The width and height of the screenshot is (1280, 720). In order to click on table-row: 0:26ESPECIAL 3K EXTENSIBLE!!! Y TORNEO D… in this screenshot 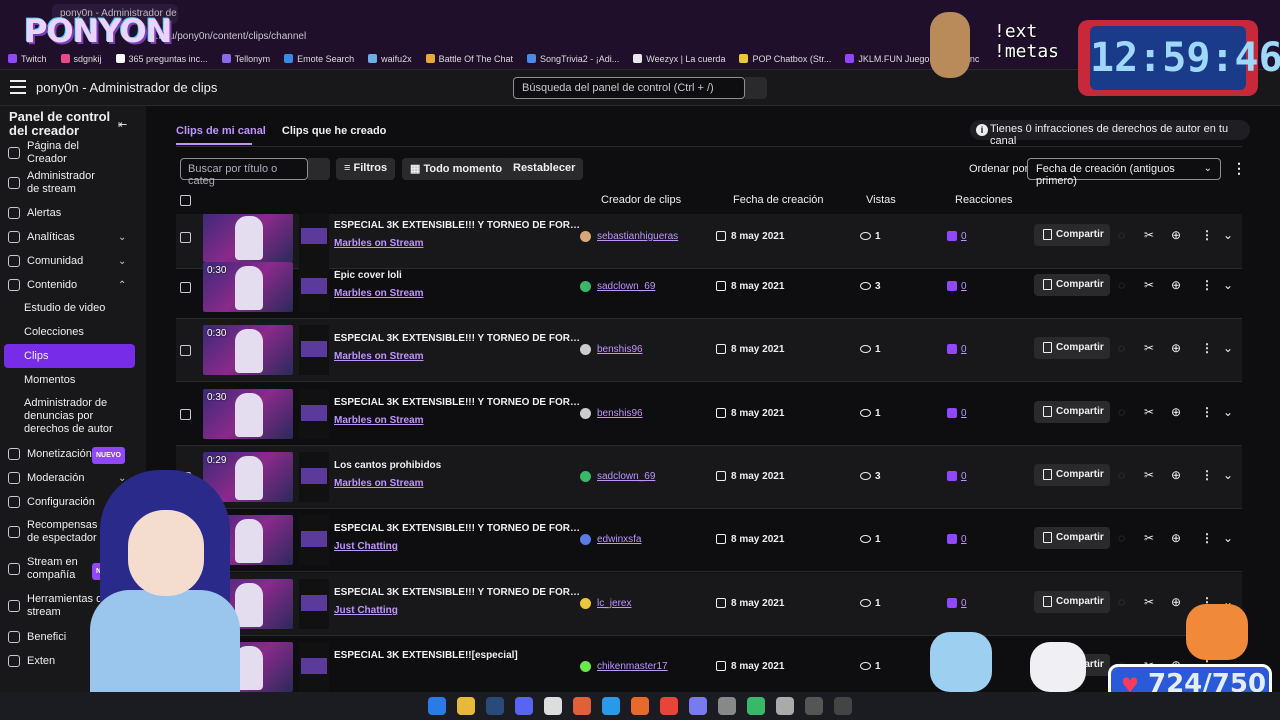, I will do `click(709, 540)`.